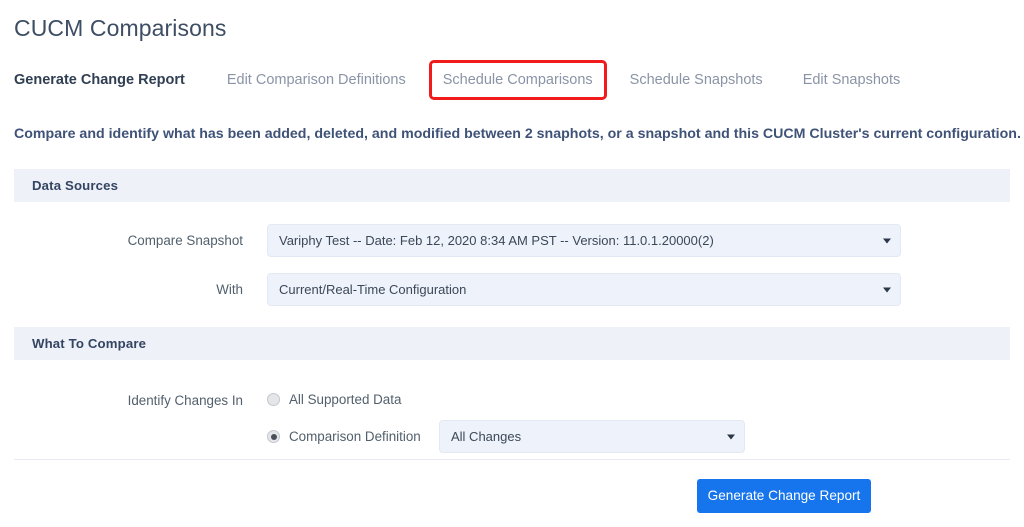 The height and width of the screenshot is (527, 1024). I want to click on section-header-what-to-compare: What To Compare, so click(512, 343).